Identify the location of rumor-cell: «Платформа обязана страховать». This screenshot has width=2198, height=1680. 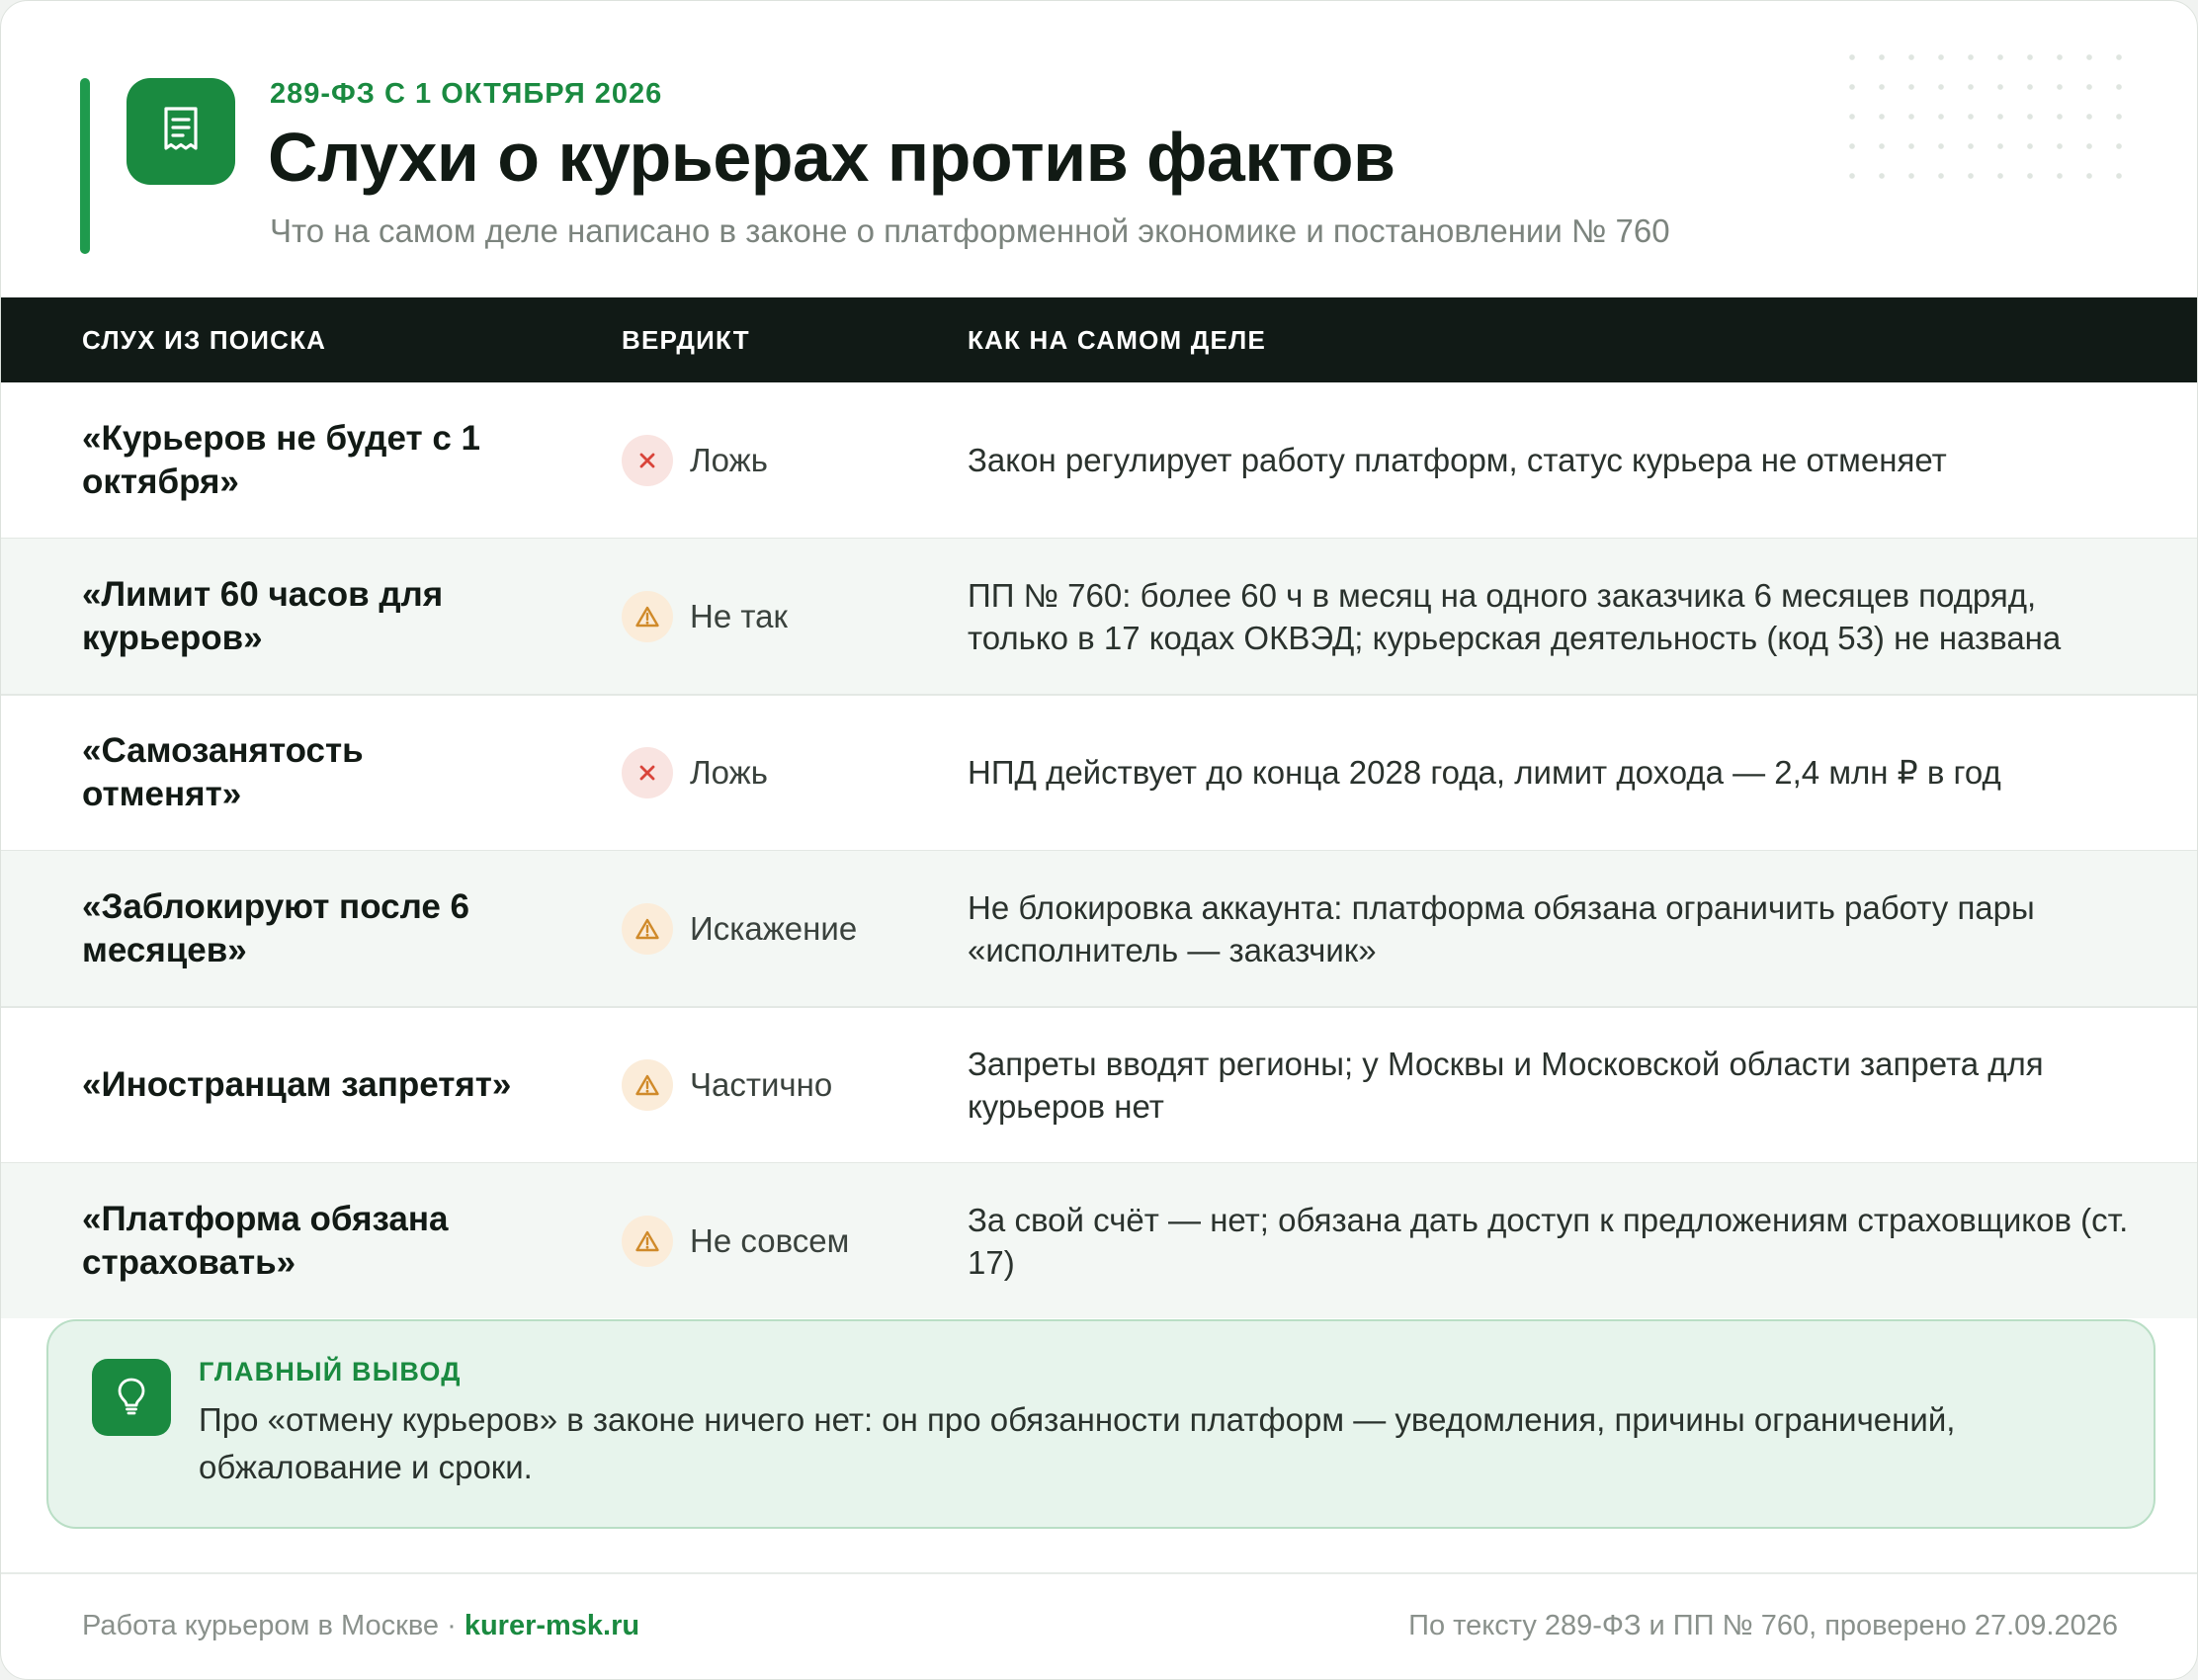
(265, 1240).